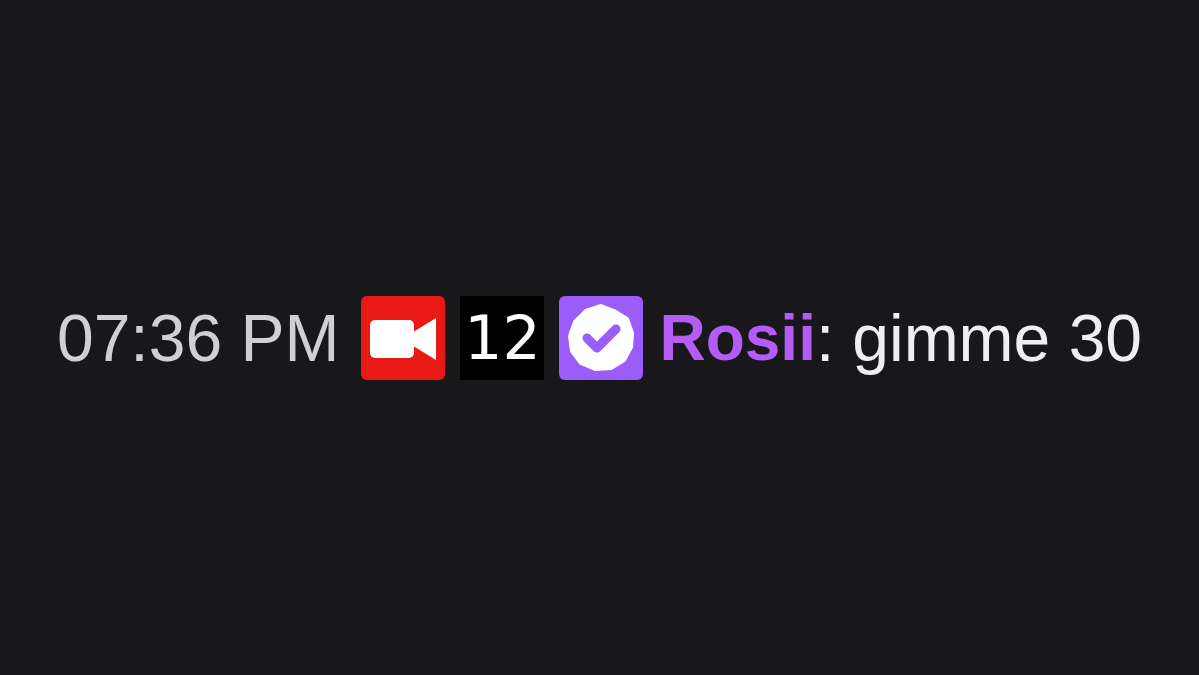  What do you see at coordinates (737, 337) in the screenshot?
I see `username: Rosii` at bounding box center [737, 337].